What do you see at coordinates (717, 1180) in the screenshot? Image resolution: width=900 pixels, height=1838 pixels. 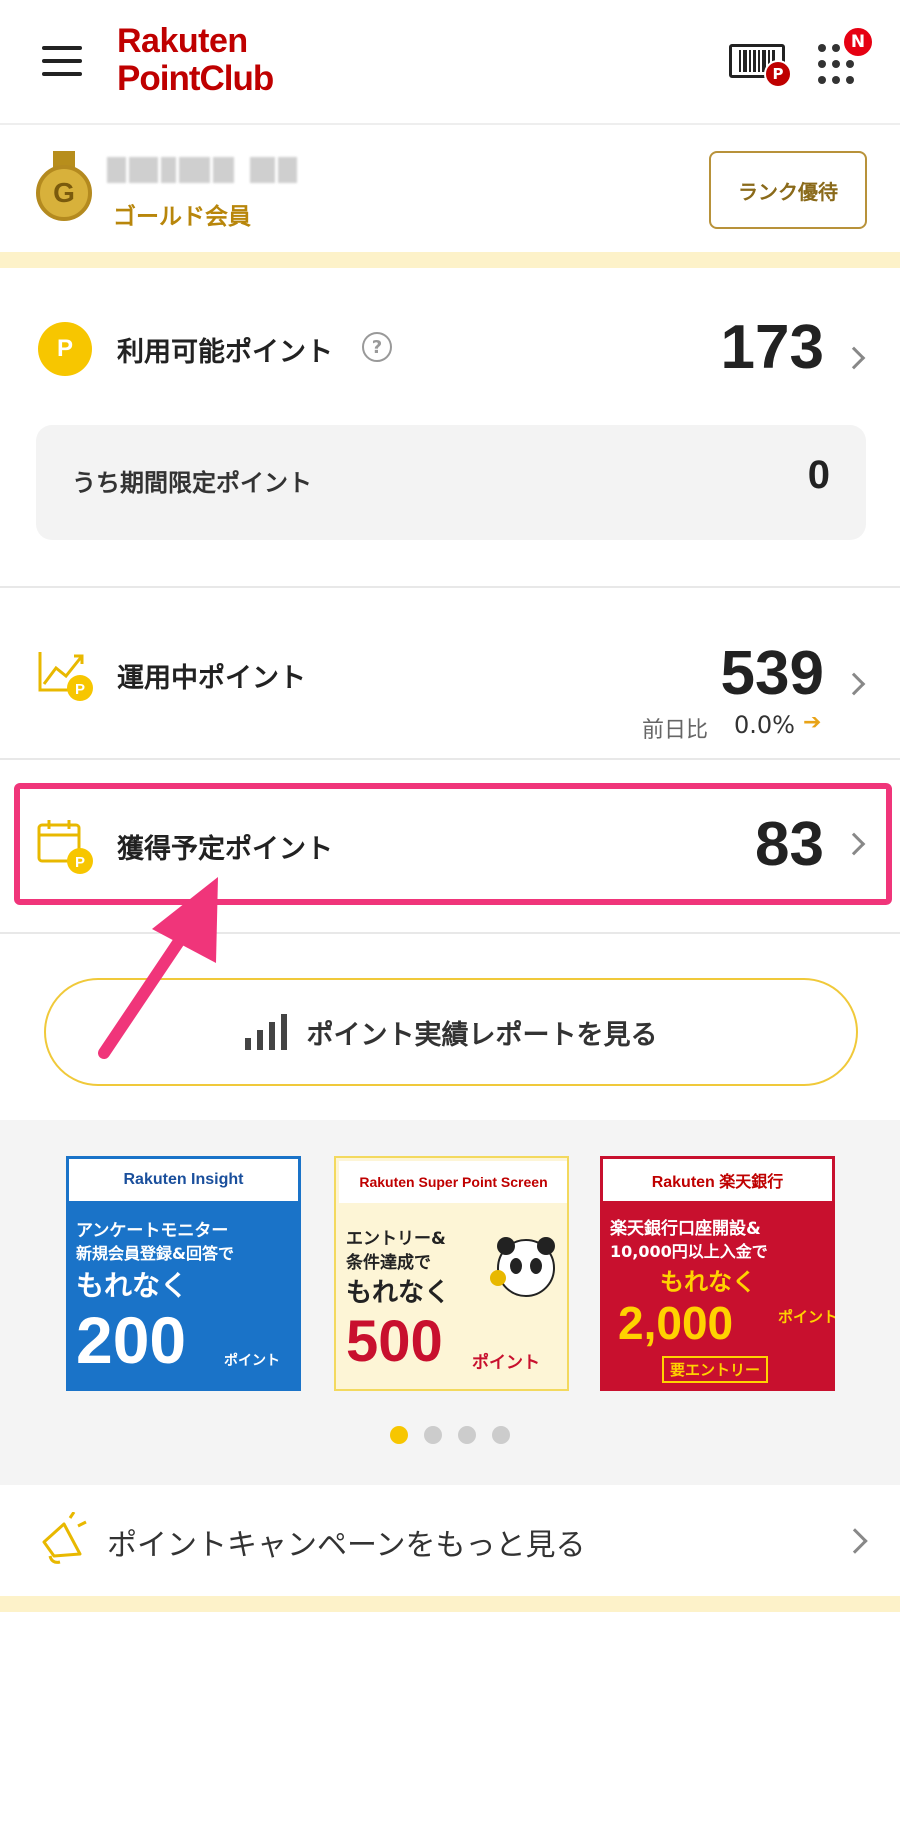 I see `banner-header: Rakuten 楽天銀行` at bounding box center [717, 1180].